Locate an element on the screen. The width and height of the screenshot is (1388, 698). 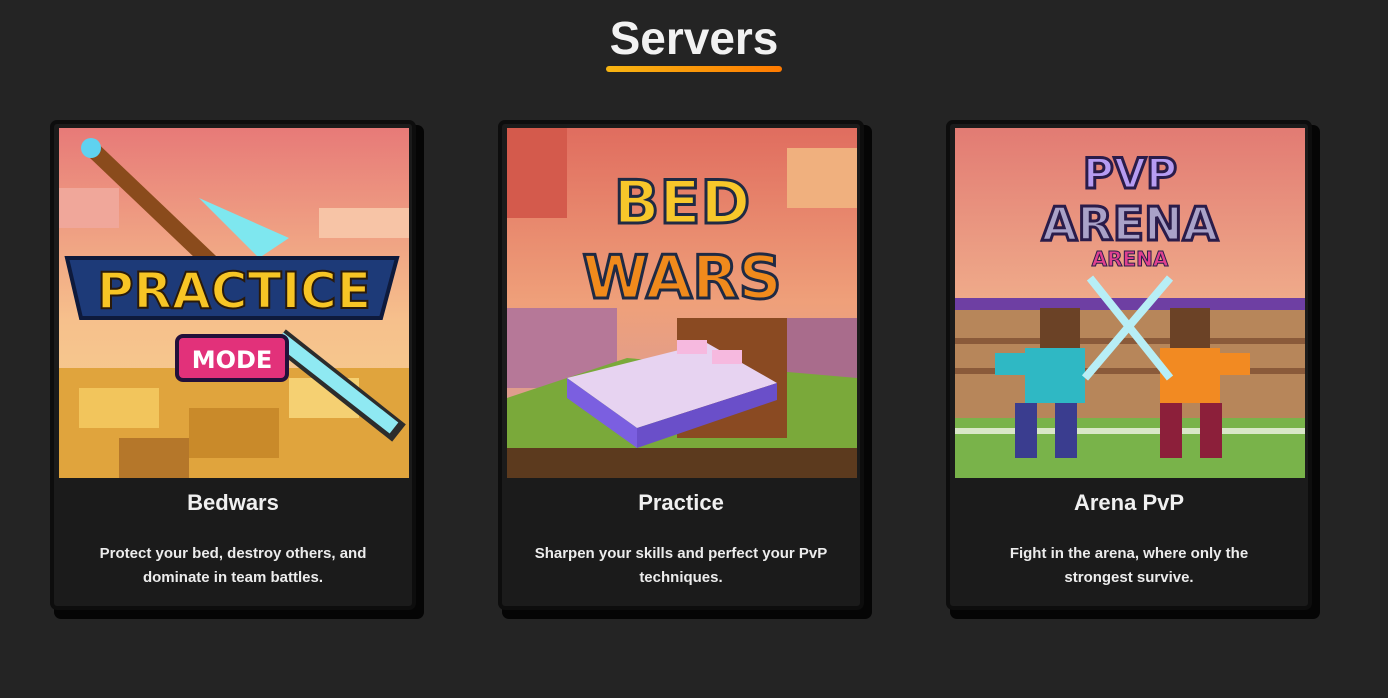
practice-logo-text: PRACTICE is located at coordinates (234, 291).